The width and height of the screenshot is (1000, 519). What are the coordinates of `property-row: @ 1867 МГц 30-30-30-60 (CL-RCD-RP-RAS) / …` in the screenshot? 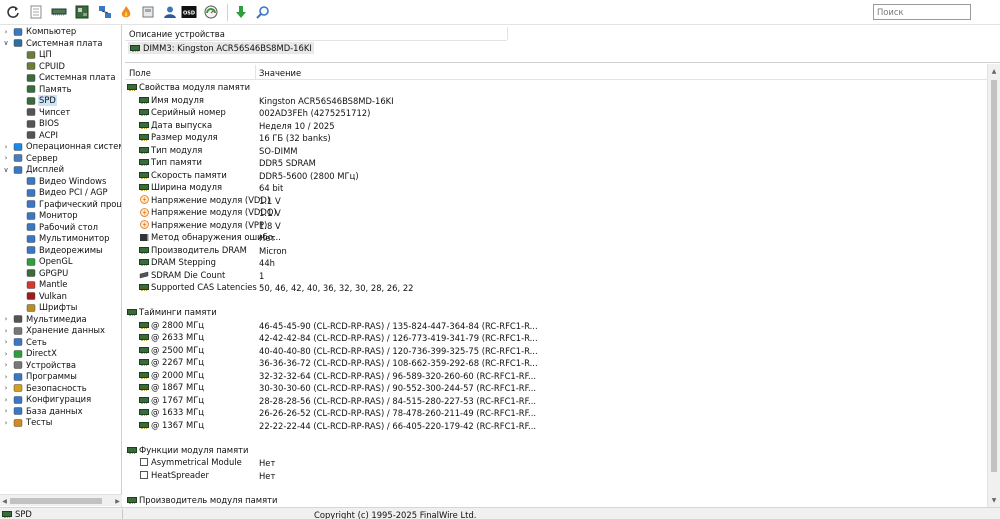 It's located at (556, 387).